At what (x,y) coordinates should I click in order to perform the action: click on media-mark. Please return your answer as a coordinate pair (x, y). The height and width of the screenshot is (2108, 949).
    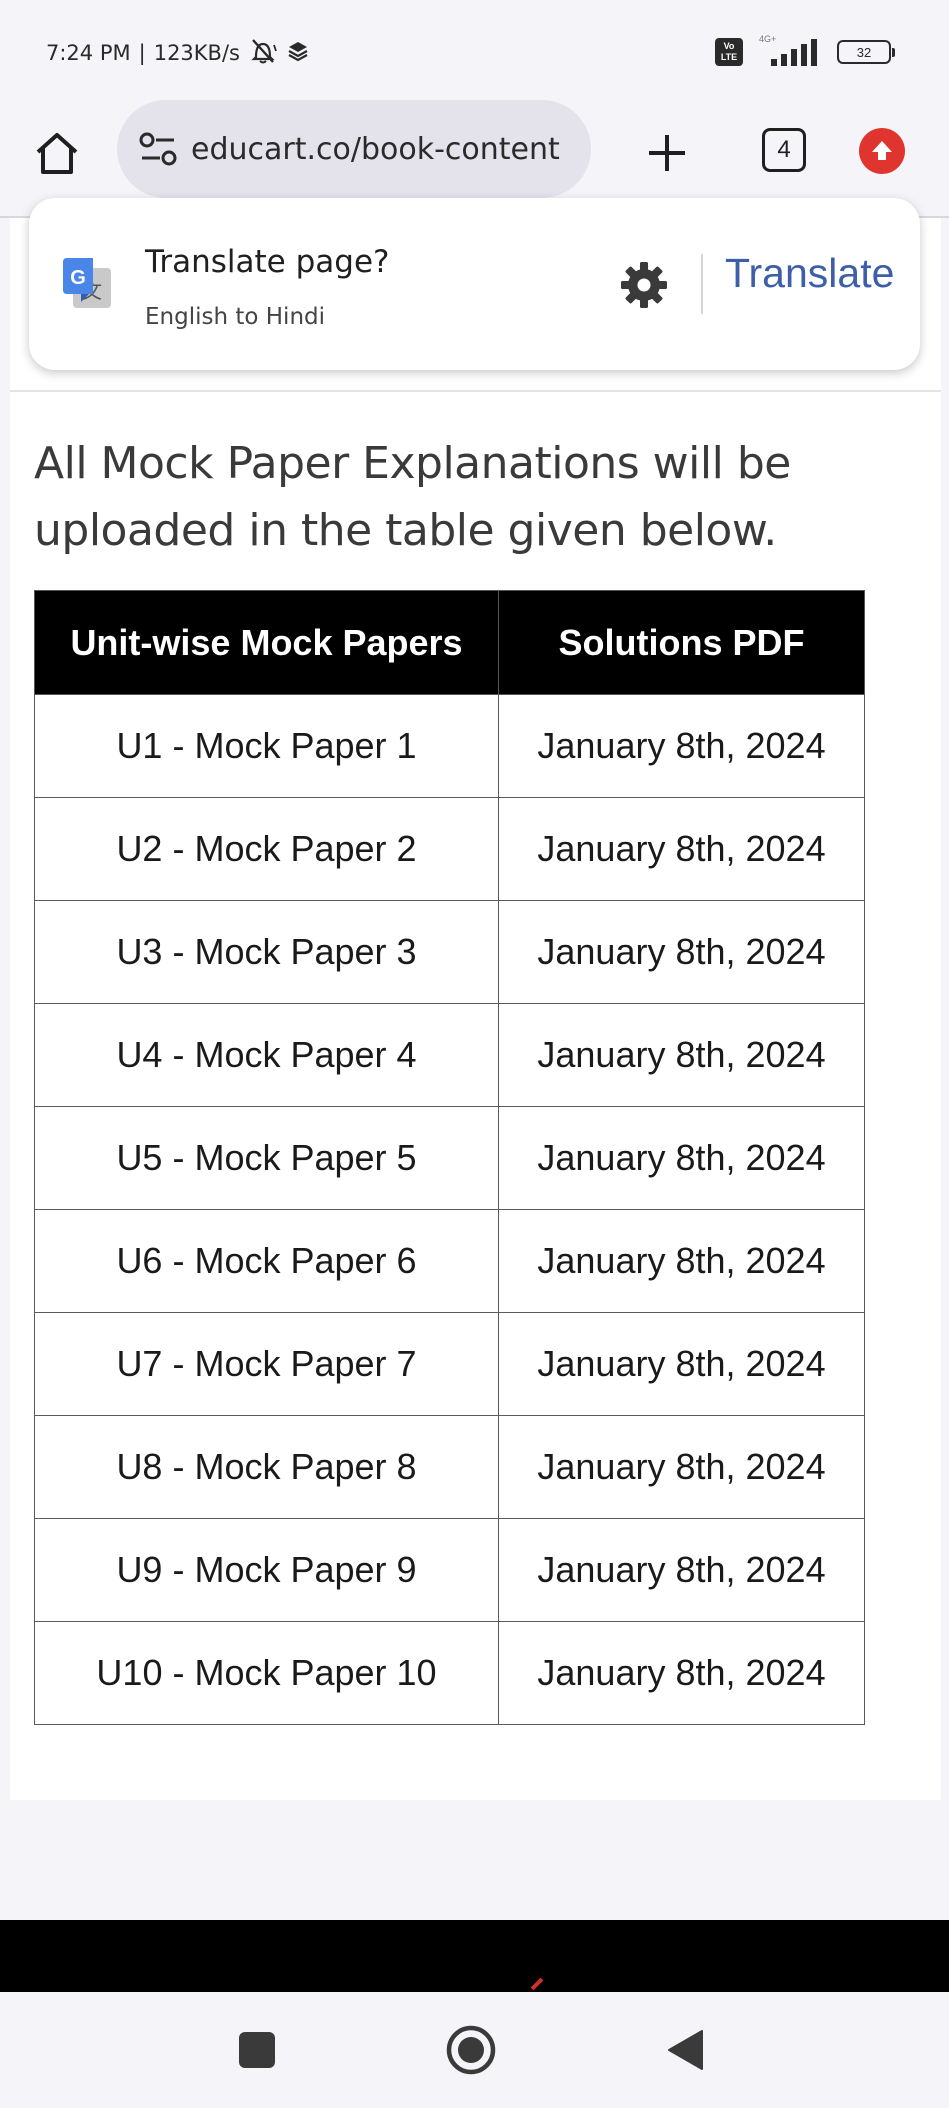
    Looking at the image, I should click on (537, 1984).